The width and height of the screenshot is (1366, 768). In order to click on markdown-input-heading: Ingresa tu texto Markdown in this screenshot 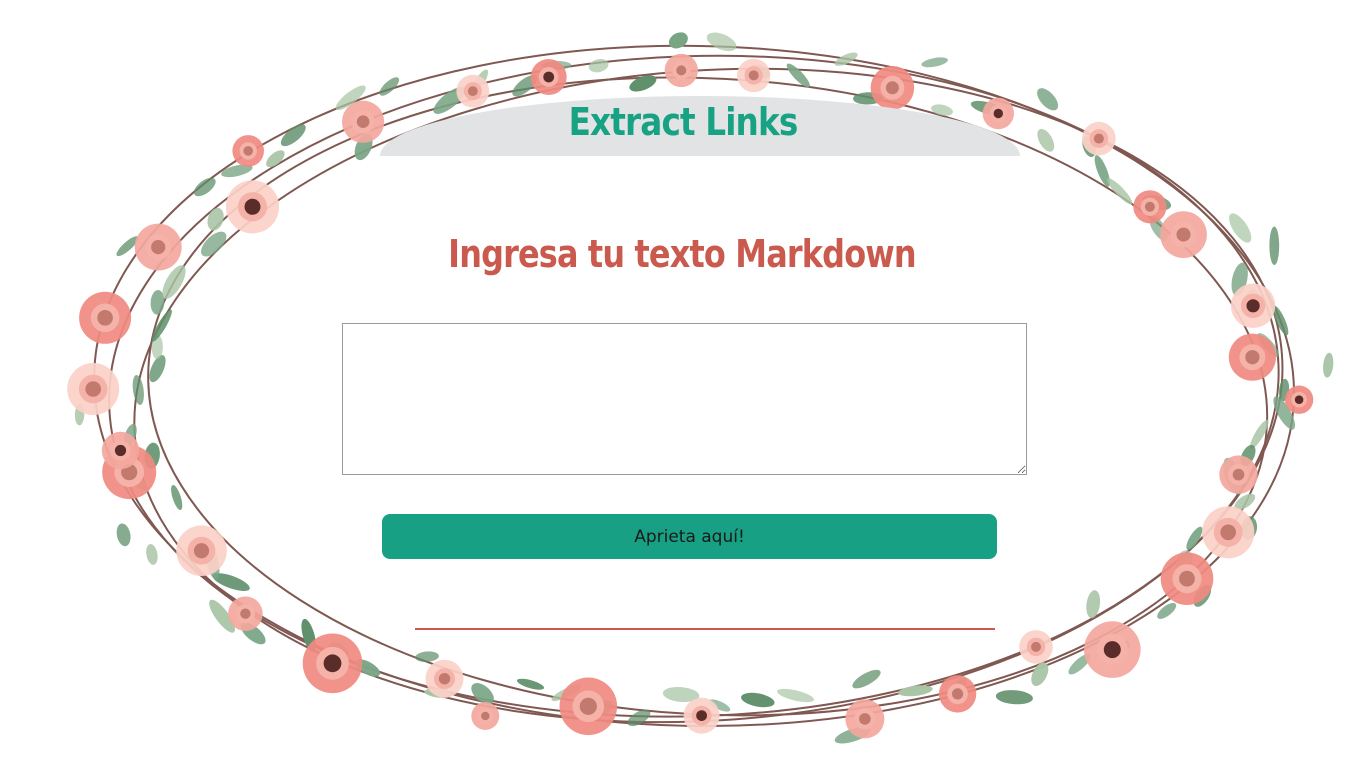, I will do `click(682, 254)`.